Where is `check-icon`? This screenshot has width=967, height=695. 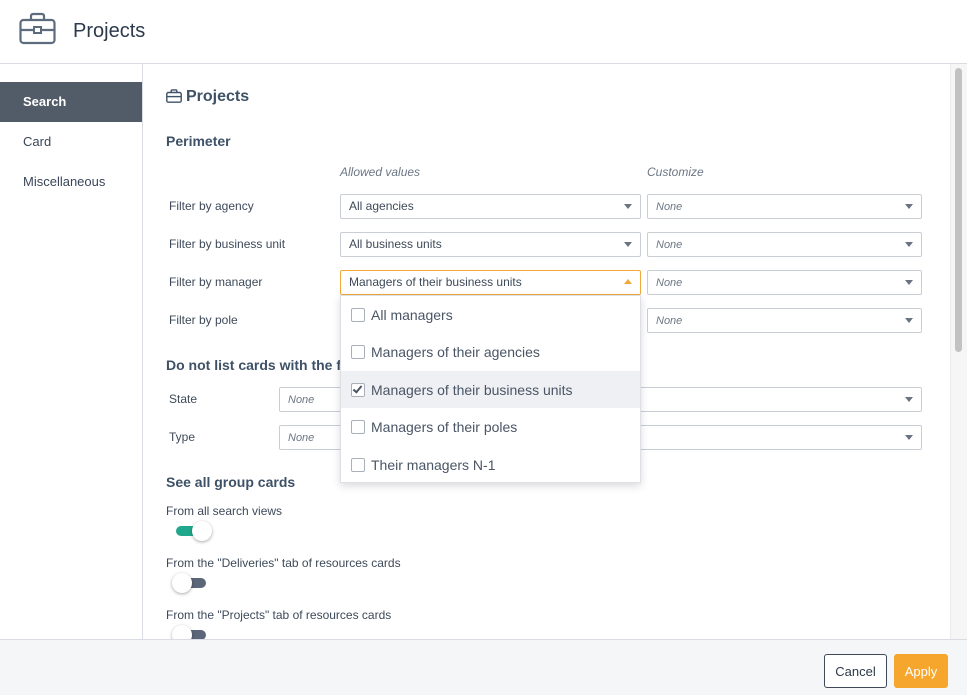 check-icon is located at coordinates (357, 388).